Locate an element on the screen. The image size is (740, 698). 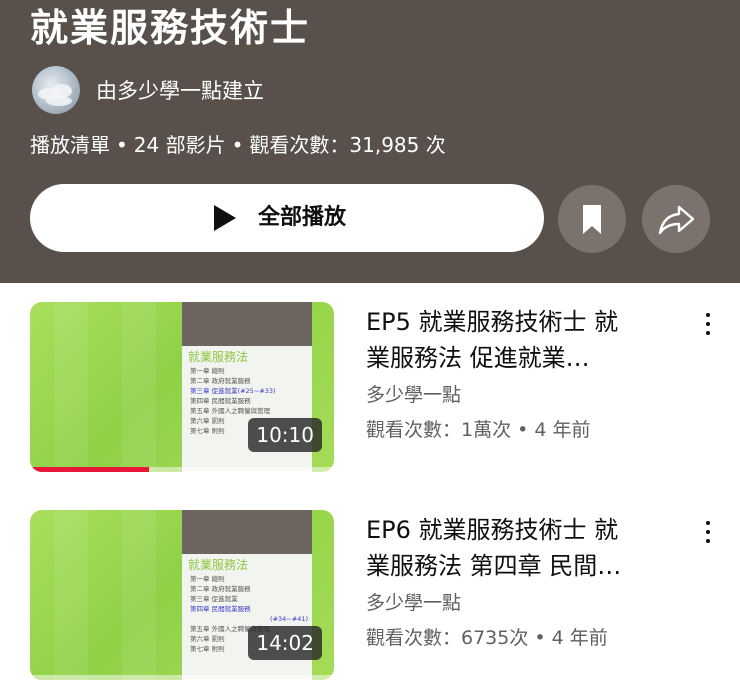
video-stats: 觀看次數：6735次 • 4 年前 is located at coordinates (487, 638).